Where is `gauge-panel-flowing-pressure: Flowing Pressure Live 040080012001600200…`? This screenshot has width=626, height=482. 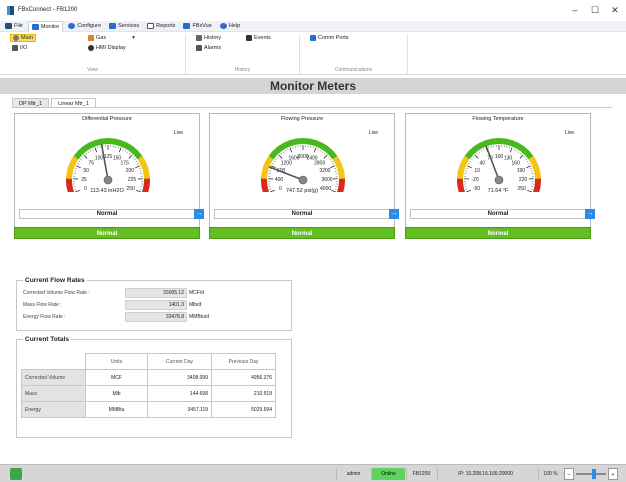 gauge-panel-flowing-pressure: Flowing Pressure Live 040080012001600200… is located at coordinates (304, 170).